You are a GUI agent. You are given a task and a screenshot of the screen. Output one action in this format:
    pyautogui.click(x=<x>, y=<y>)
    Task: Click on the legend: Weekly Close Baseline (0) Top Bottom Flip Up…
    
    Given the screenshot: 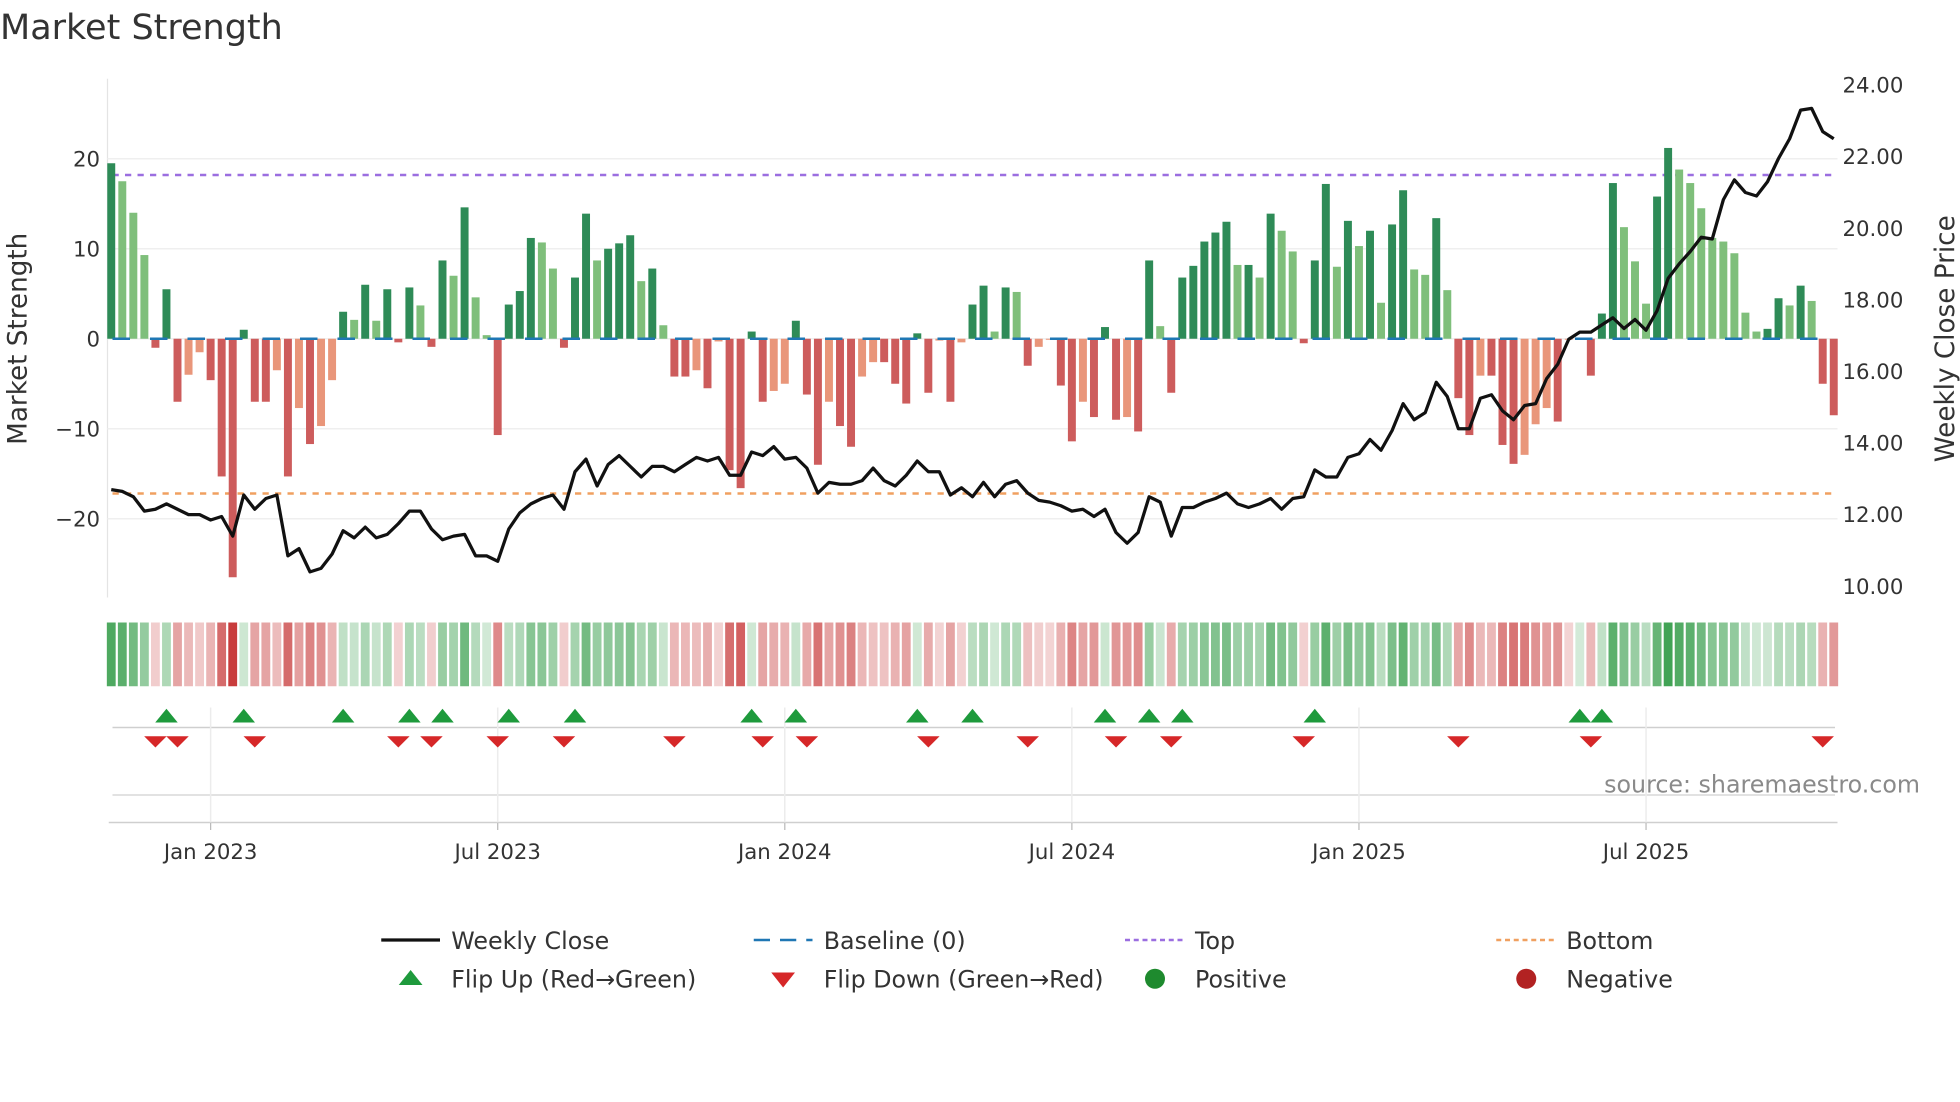 What is the action you would take?
    pyautogui.click(x=1027, y=960)
    